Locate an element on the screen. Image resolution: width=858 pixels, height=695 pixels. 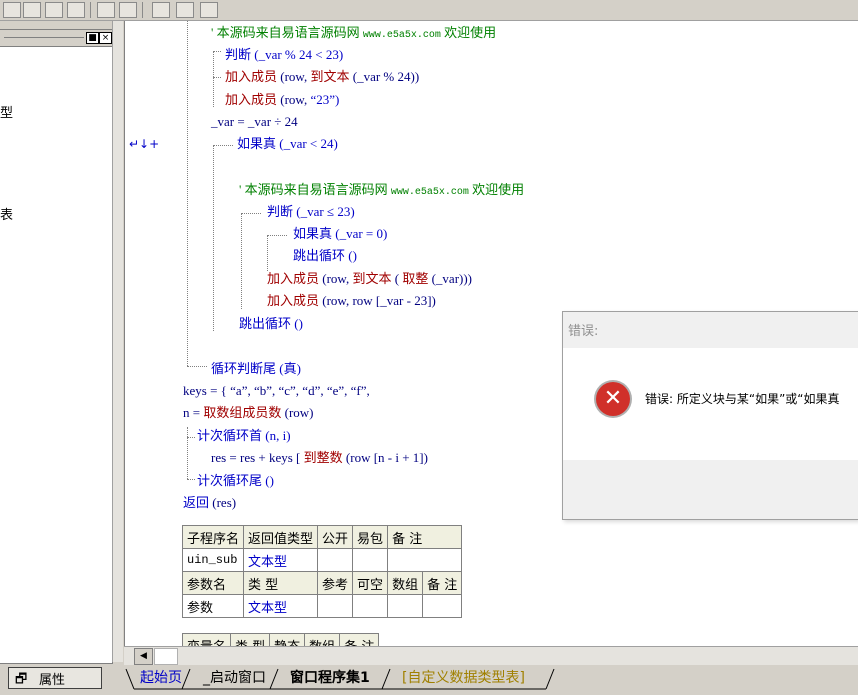
left-panel: ■ × 型 表 is located at coordinates (61, 343).